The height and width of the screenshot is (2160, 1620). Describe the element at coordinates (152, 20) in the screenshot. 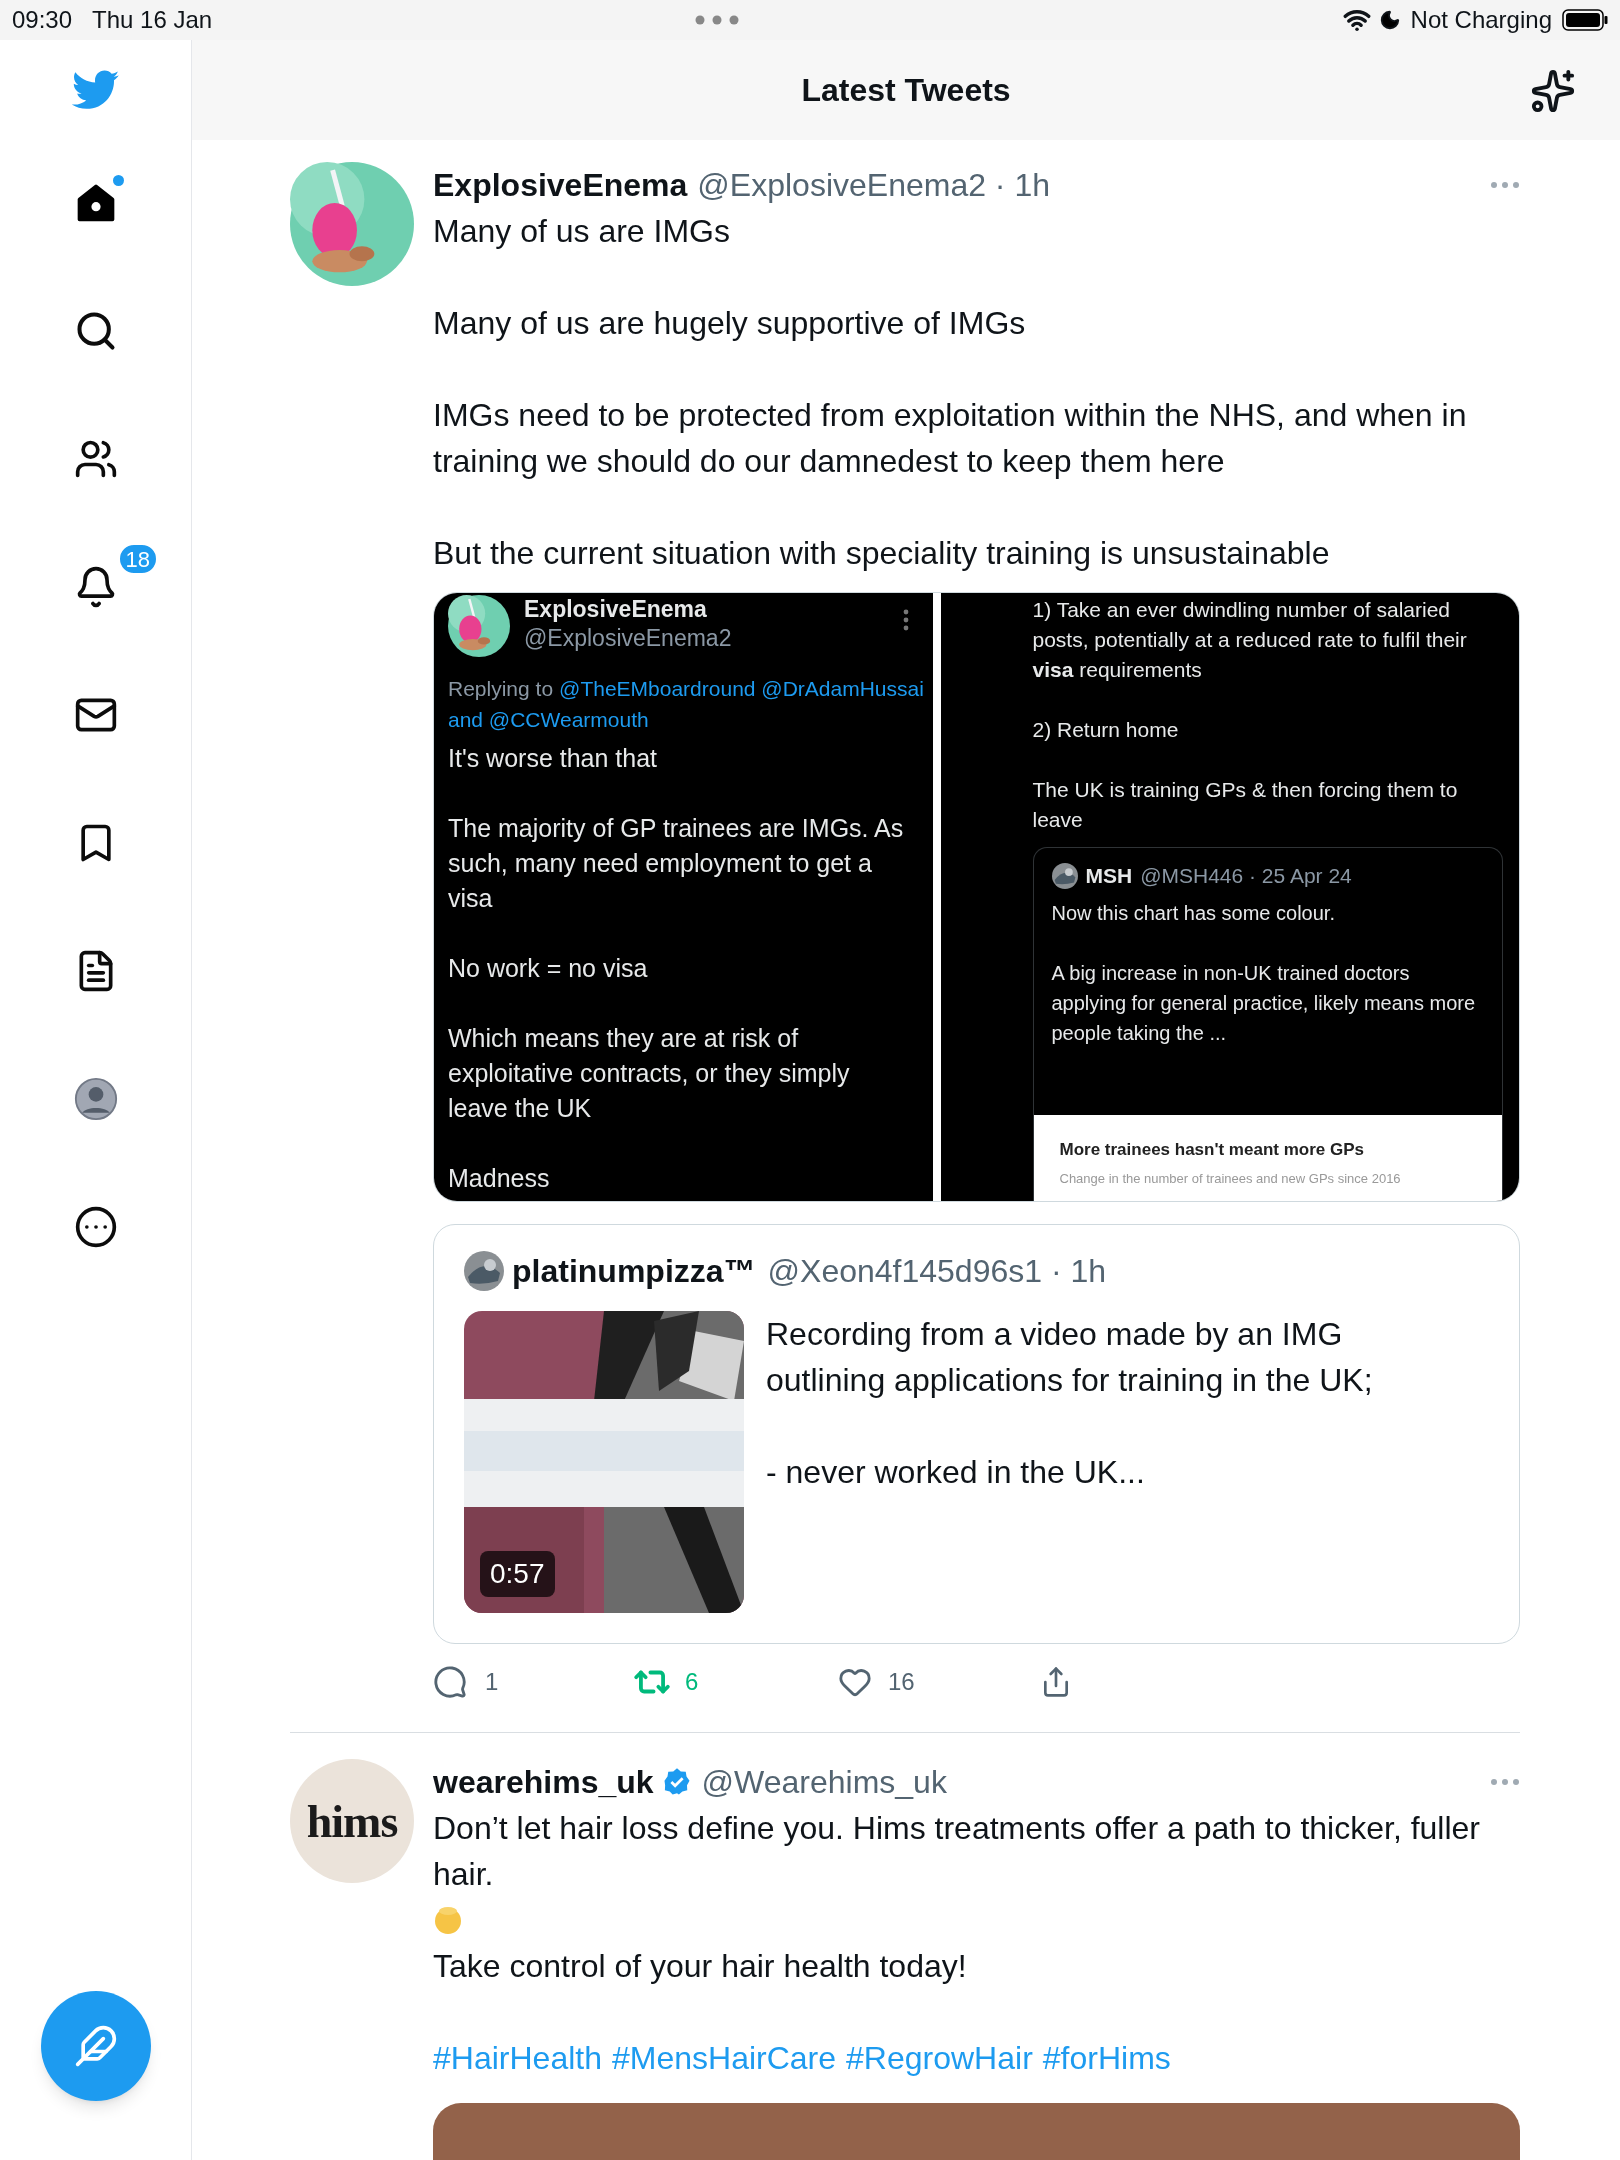

I see `status-date: Thu 16 Jan` at that location.